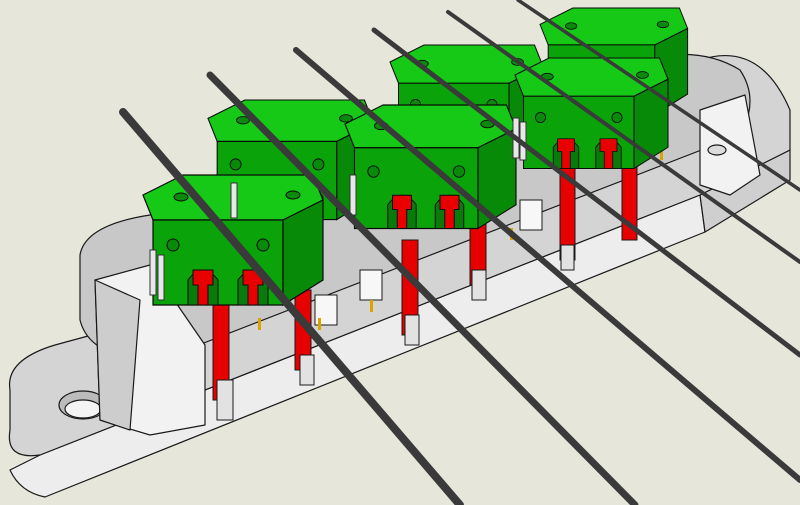 The width and height of the screenshot is (800, 505). Describe the element at coordinates (410, 292) in the screenshot. I see `contact-post-icon` at that location.